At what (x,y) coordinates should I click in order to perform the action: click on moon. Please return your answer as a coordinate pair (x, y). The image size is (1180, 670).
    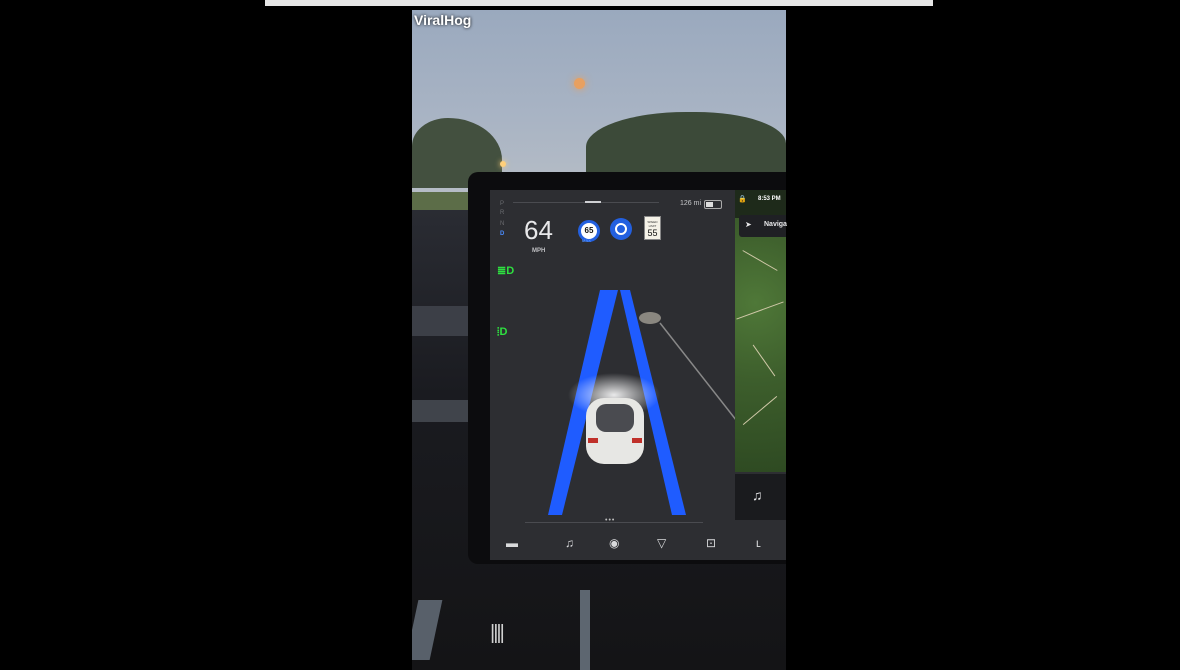
    Looking at the image, I should click on (579, 83).